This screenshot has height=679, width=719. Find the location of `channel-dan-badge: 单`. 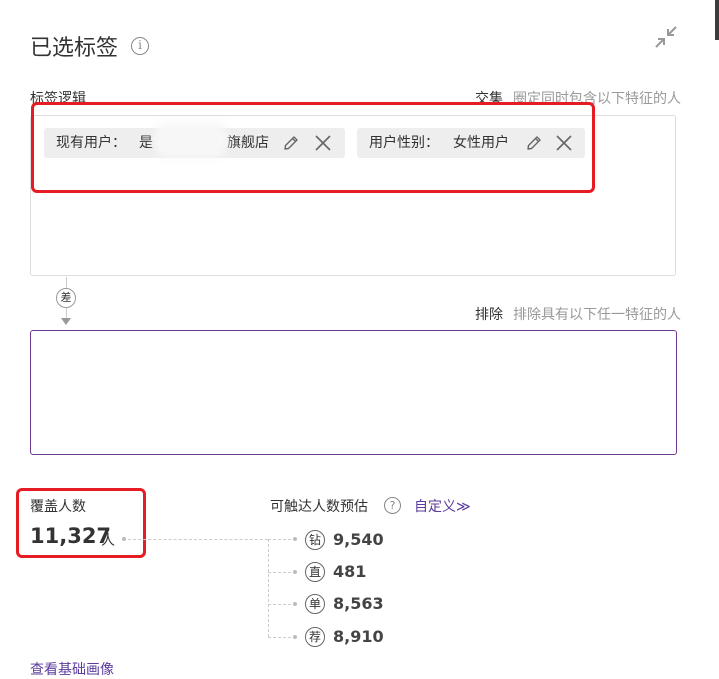

channel-dan-badge: 单 is located at coordinates (315, 604).